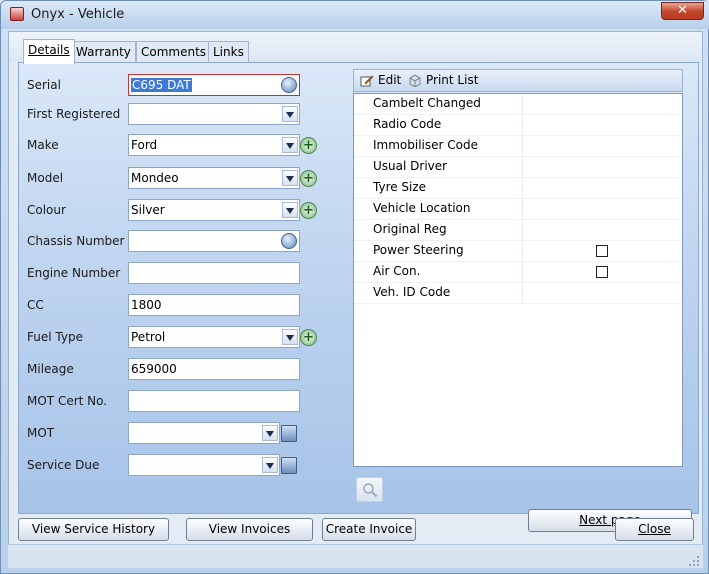 This screenshot has height=574, width=709. Describe the element at coordinates (214, 114) in the screenshot. I see `first-registered-select` at that location.